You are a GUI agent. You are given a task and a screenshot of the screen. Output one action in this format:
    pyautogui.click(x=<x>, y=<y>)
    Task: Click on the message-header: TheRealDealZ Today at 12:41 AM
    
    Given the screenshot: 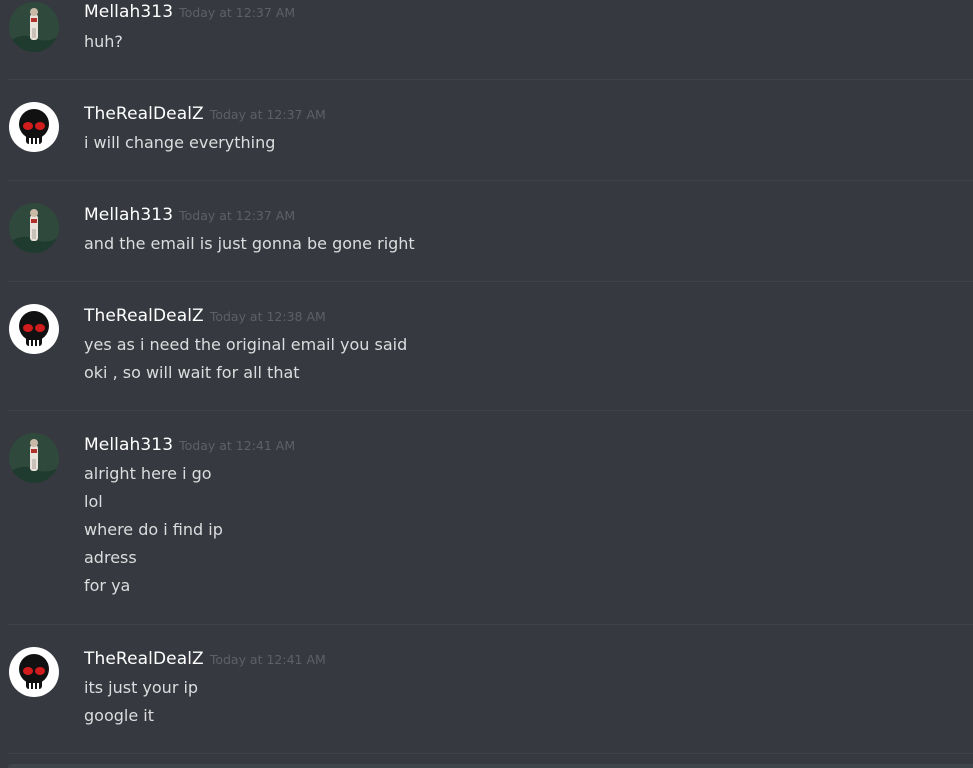 What is the action you would take?
    pyautogui.click(x=205, y=659)
    